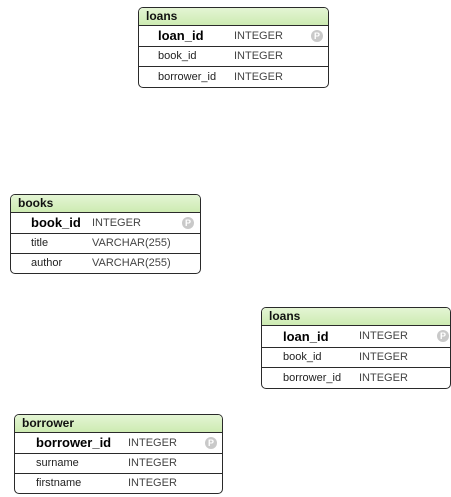 The height and width of the screenshot is (497, 451). I want to click on column-name: title, so click(40, 243).